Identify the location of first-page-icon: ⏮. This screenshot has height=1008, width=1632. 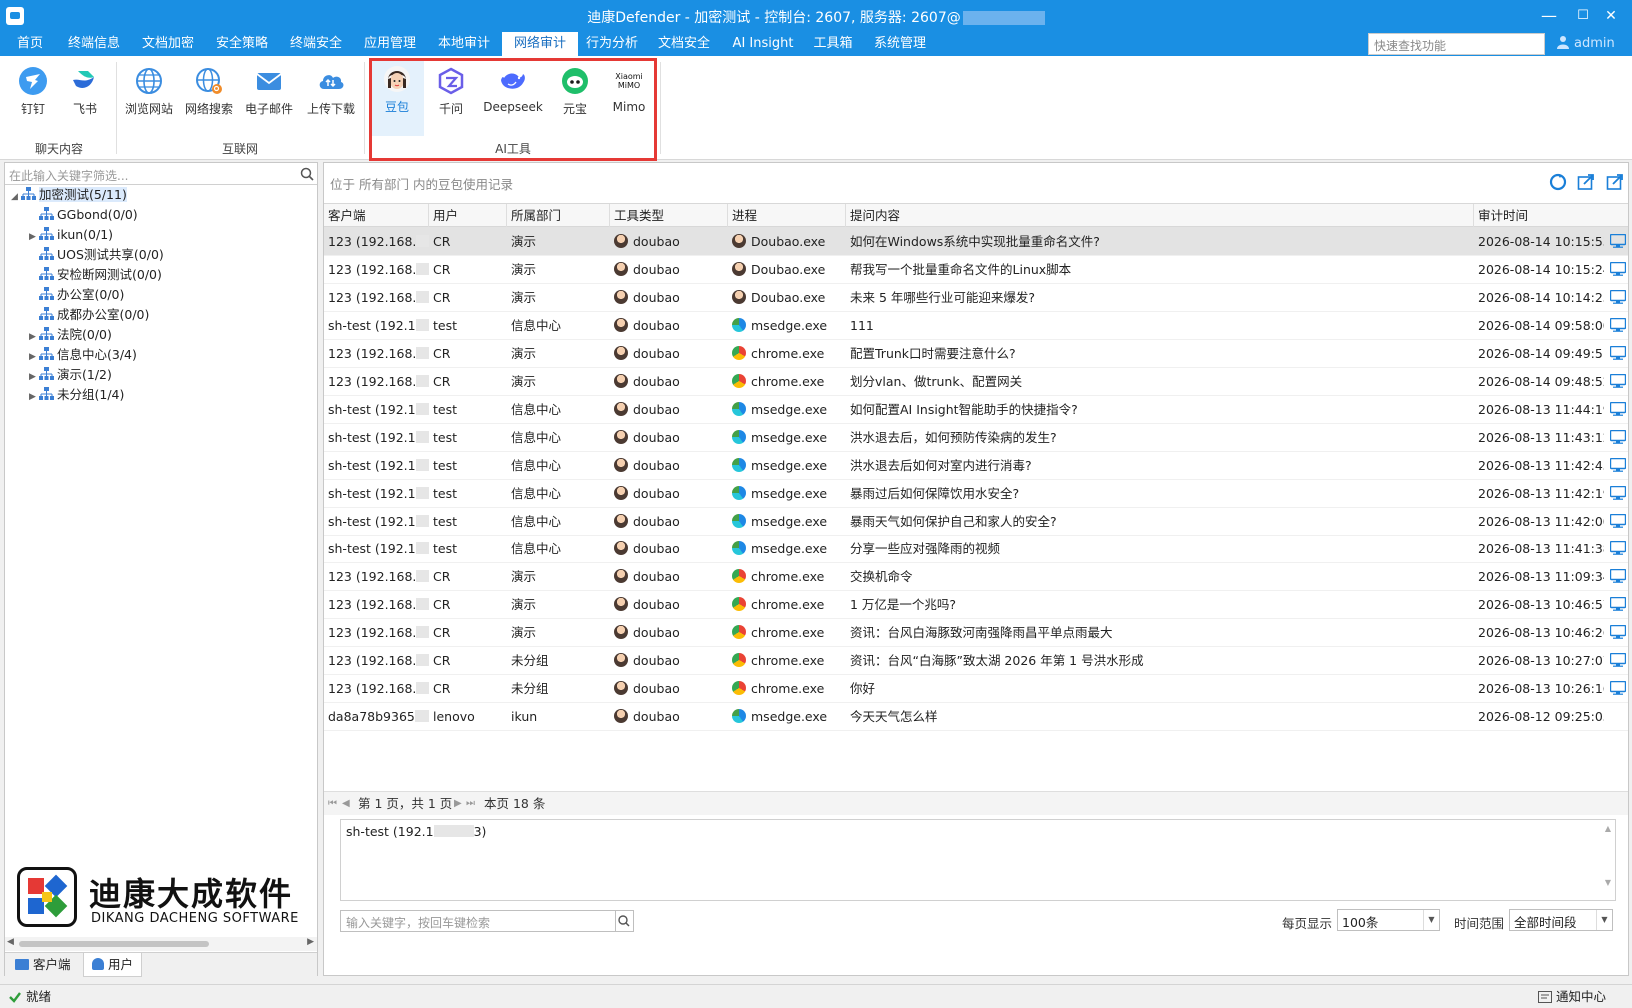
(332, 804).